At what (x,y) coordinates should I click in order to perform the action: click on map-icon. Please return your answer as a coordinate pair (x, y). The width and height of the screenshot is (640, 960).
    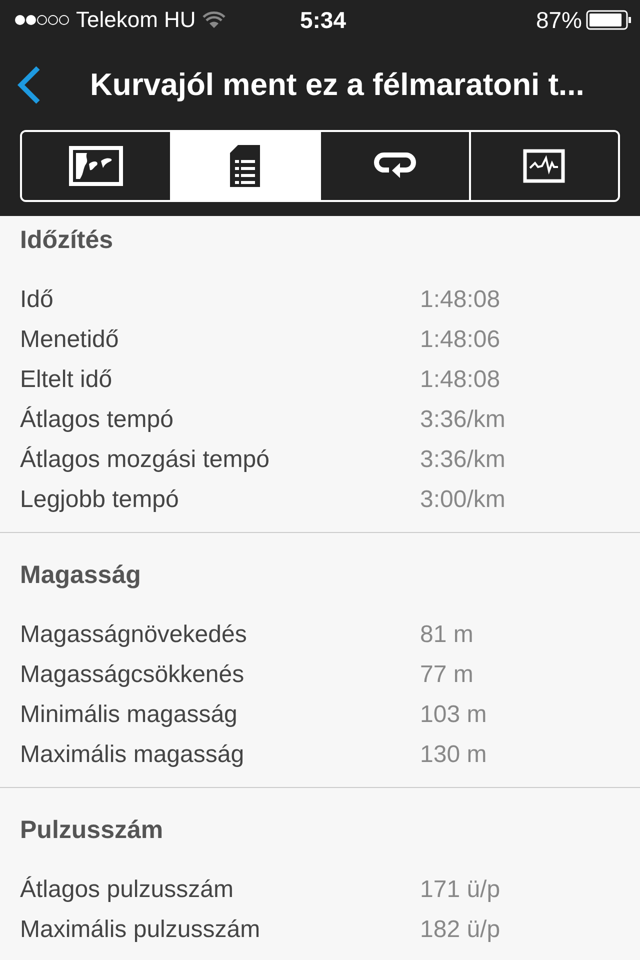
    Looking at the image, I should click on (95, 166).